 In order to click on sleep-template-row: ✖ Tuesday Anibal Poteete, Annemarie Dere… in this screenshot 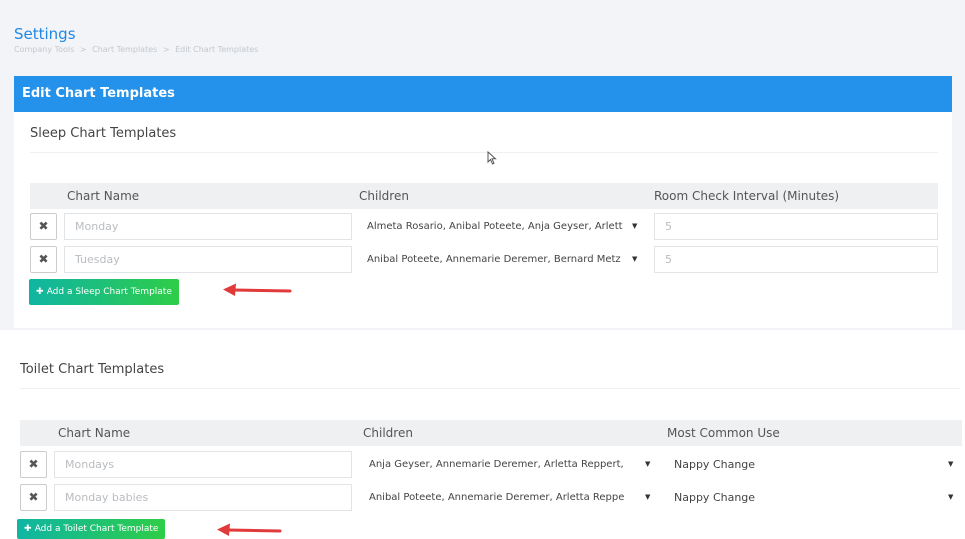, I will do `click(484, 260)`.